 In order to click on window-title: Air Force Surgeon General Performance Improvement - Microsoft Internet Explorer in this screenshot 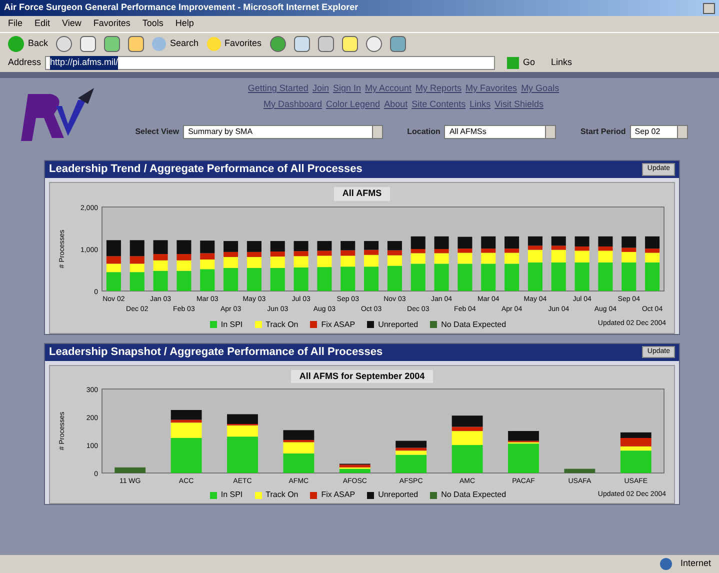, I will do `click(182, 7)`.